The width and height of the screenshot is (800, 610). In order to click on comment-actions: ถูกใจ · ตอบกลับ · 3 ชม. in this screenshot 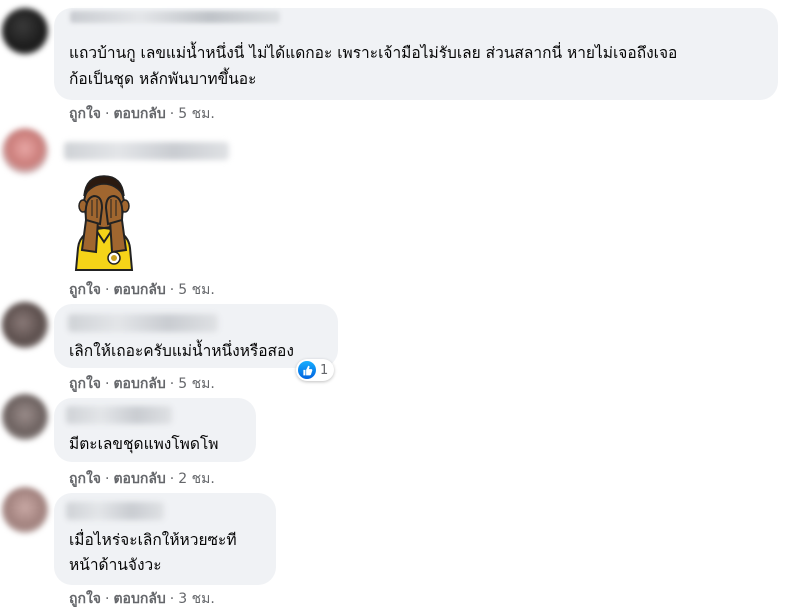, I will do `click(142, 599)`.